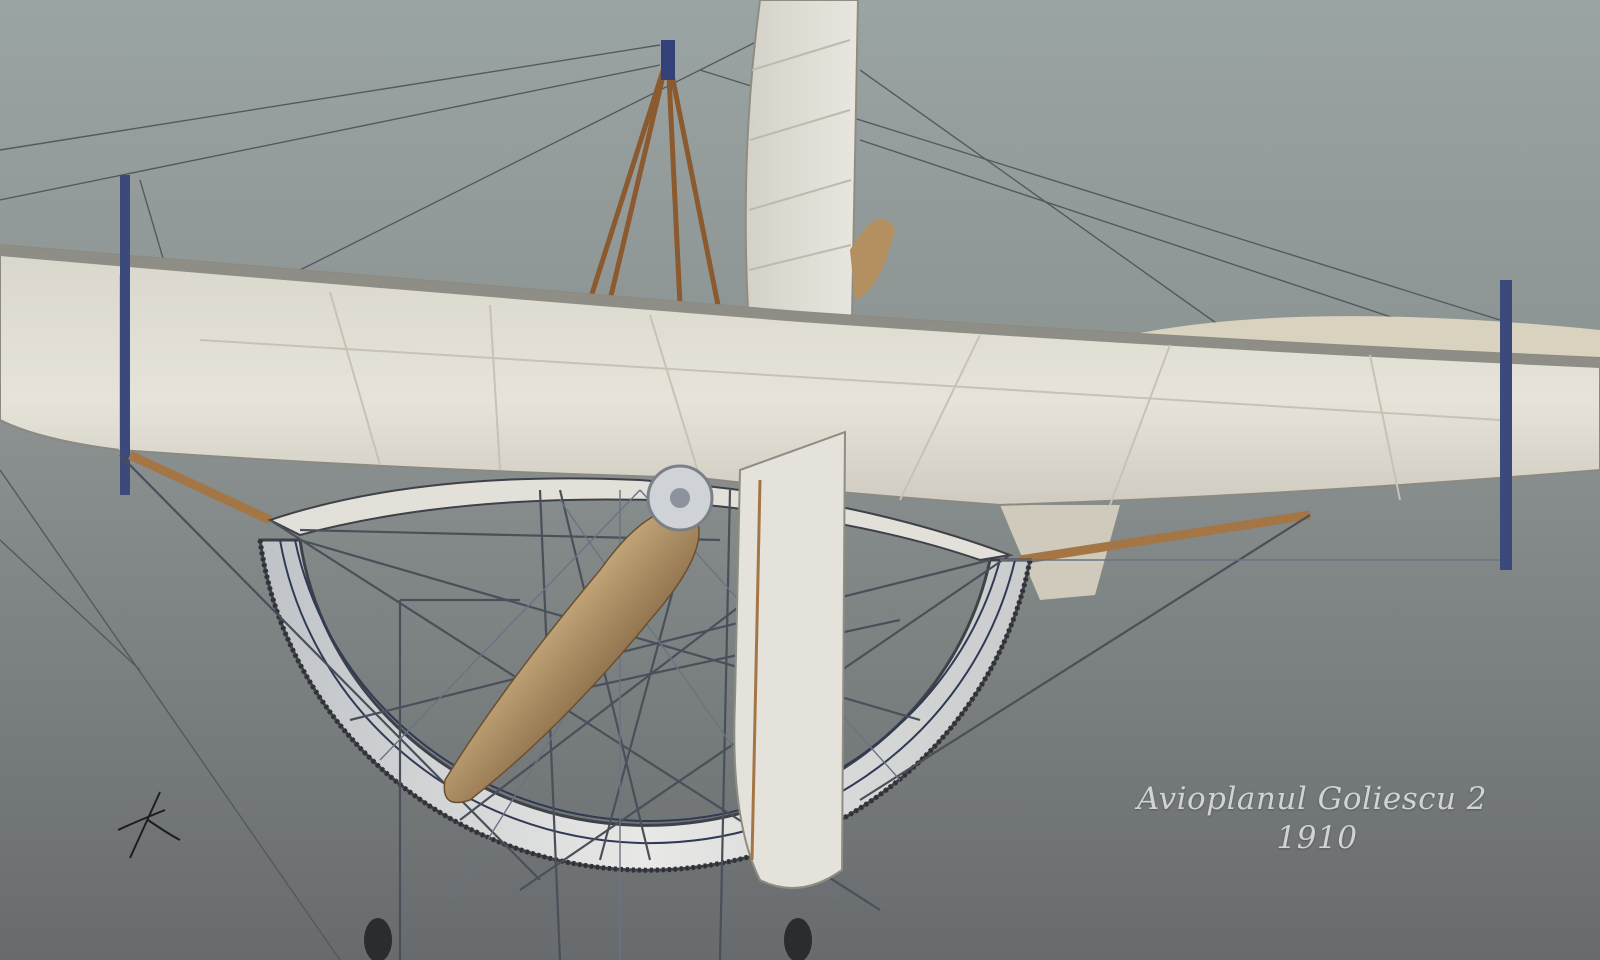 The height and width of the screenshot is (960, 1600). I want to click on right-wing-post, so click(1506, 425).